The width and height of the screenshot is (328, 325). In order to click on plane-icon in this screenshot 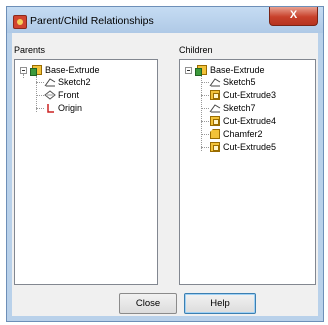, I will do `click(50, 95)`.